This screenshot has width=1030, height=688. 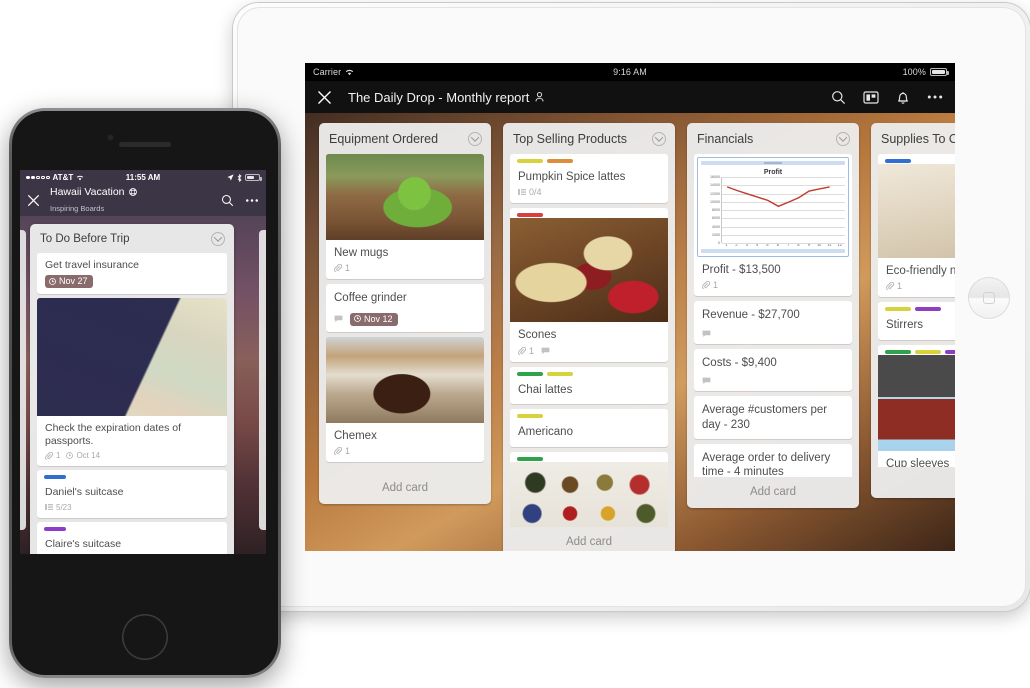 What do you see at coordinates (914, 72) in the screenshot?
I see `battery-percent-label: 100%` at bounding box center [914, 72].